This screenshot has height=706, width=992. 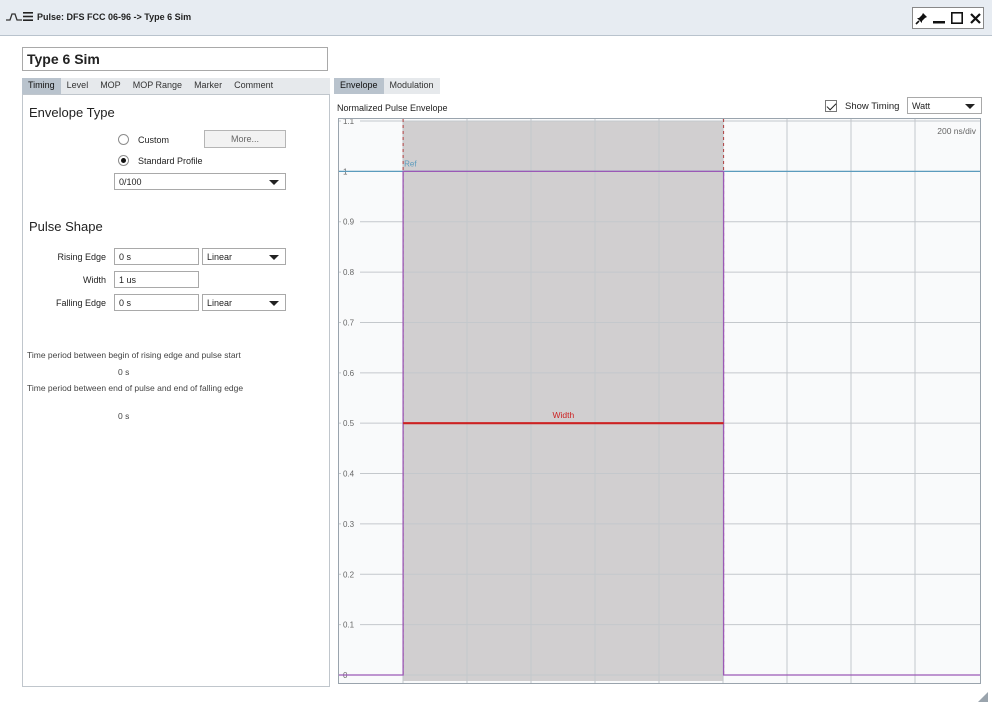 I want to click on width-label: Width, so click(x=94, y=280).